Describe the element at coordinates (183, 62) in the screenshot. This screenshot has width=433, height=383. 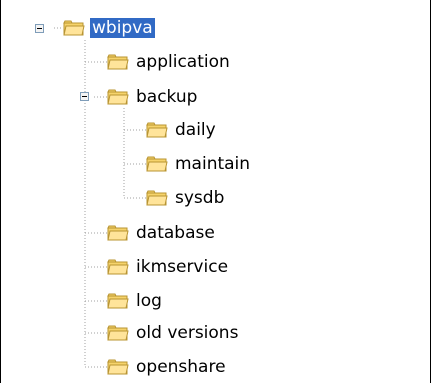
I see `tree-node-label: application` at that location.